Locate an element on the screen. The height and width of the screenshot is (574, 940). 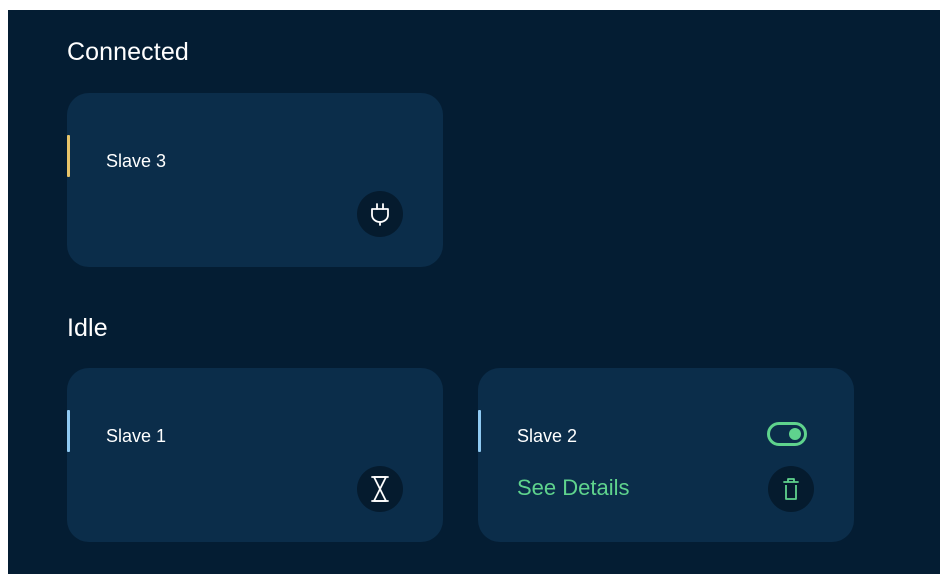
delete-button is located at coordinates (791, 489).